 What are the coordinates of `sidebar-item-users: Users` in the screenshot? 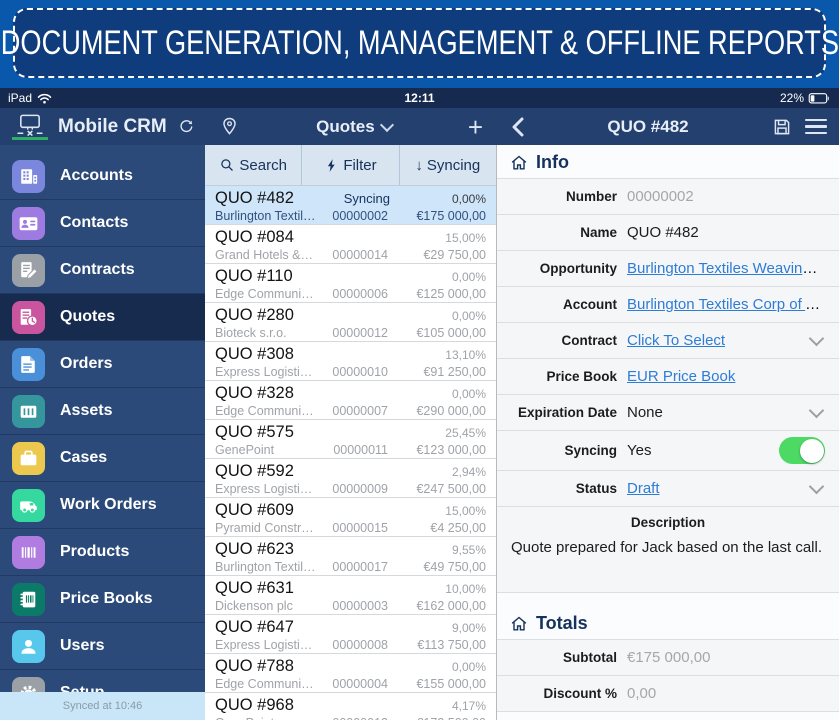 It's located at (102, 646).